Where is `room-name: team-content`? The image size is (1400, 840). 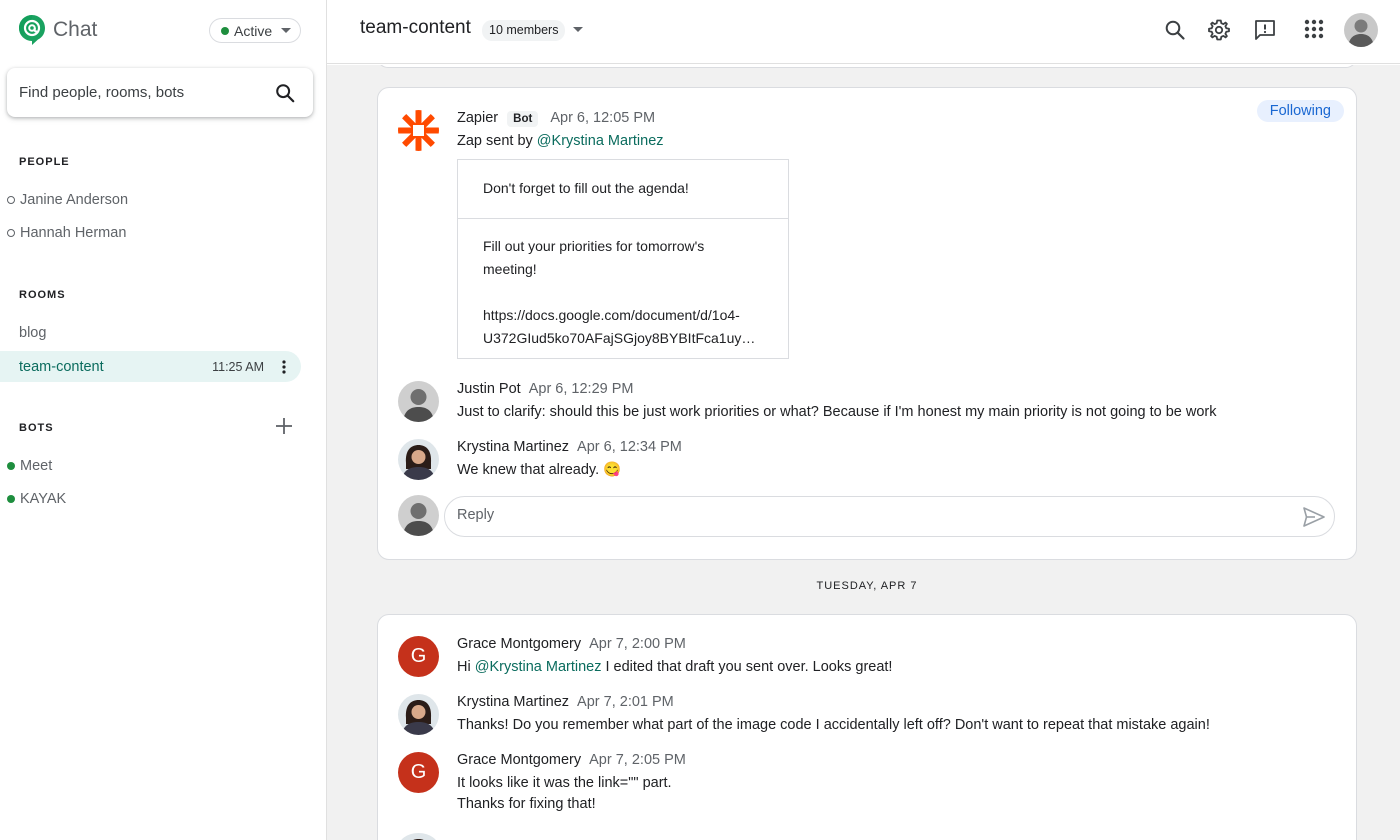 room-name: team-content is located at coordinates (61, 366).